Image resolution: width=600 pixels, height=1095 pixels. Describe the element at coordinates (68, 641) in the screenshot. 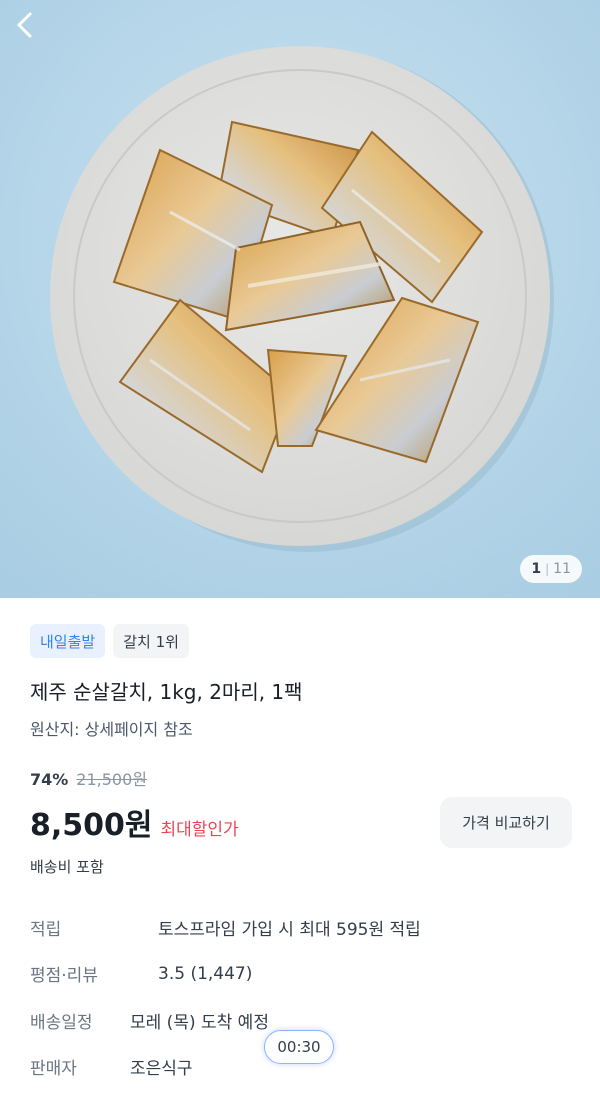

I see `badge-next-day-shipping: 내일출발` at that location.